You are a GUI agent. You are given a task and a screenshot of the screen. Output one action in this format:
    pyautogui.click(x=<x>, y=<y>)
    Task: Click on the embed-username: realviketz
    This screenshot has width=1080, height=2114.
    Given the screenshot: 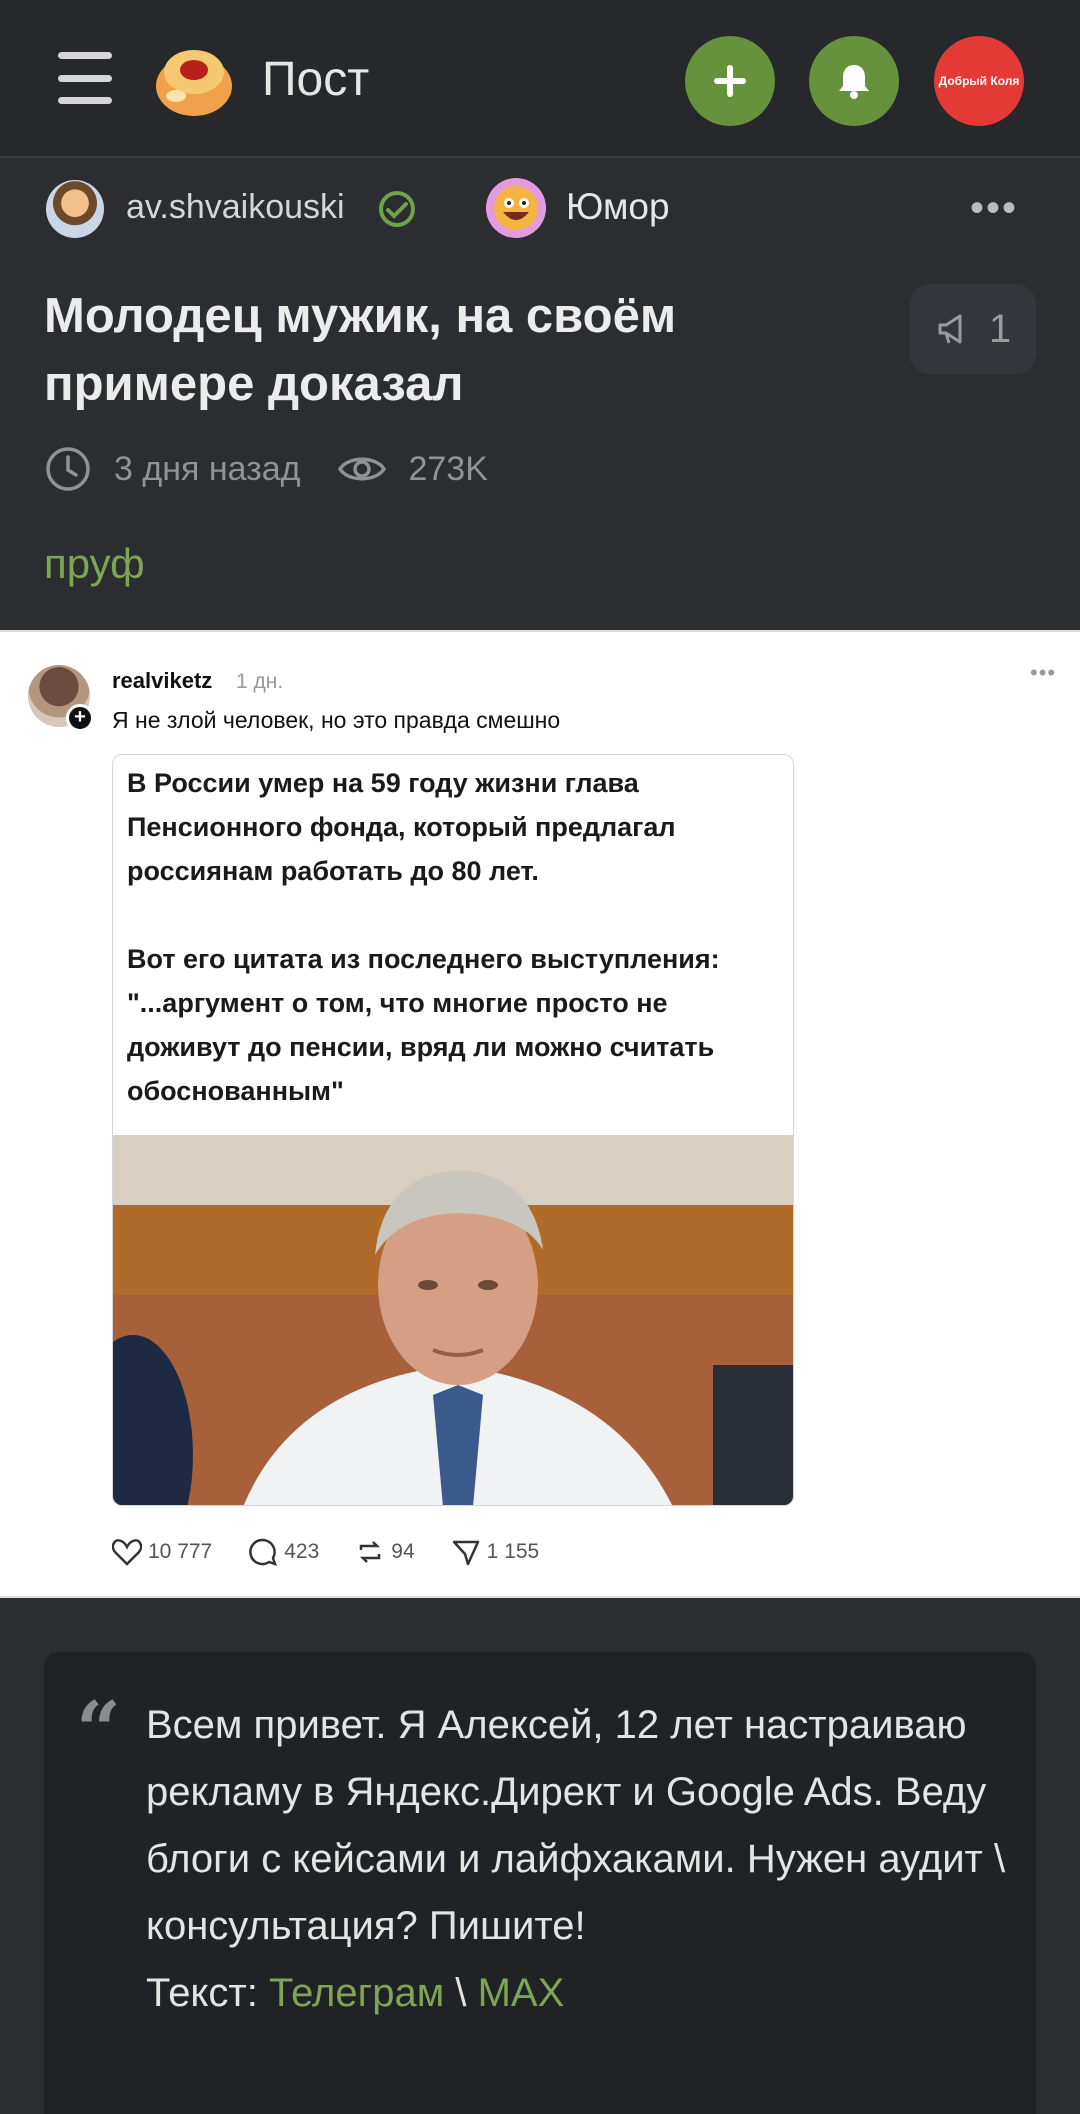 What is the action you would take?
    pyautogui.click(x=162, y=680)
    